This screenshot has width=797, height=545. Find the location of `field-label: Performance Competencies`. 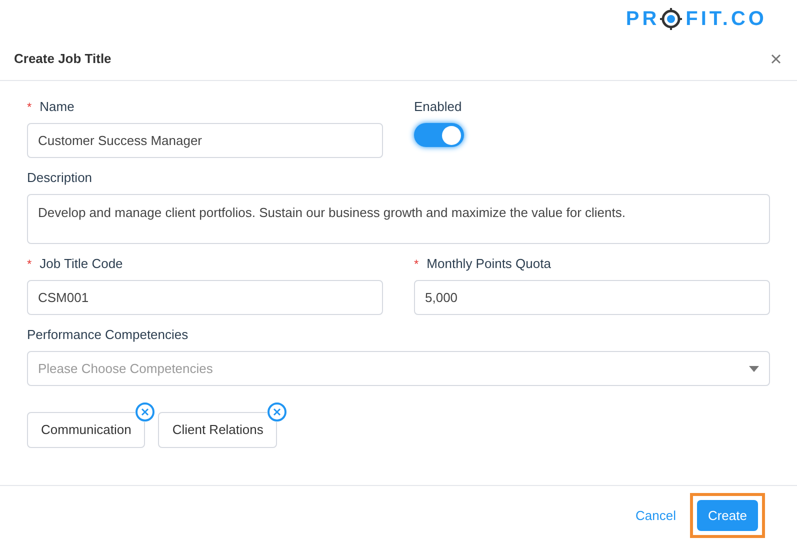

field-label: Performance Competencies is located at coordinates (107, 335).